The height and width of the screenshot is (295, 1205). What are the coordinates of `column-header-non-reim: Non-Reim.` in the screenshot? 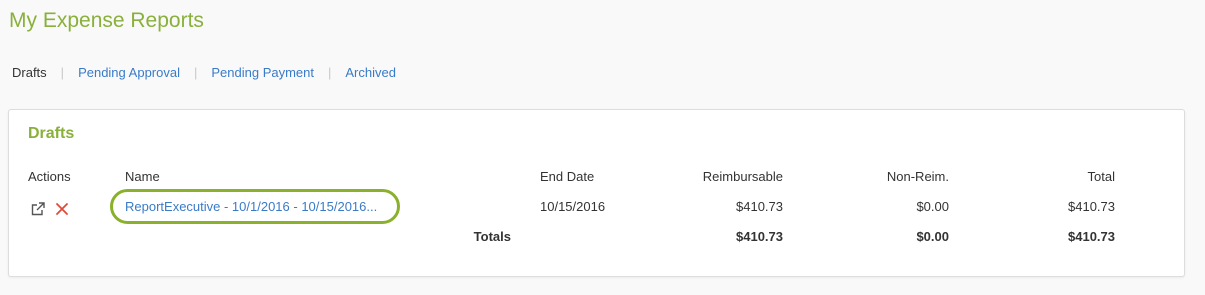 It's located at (917, 176).